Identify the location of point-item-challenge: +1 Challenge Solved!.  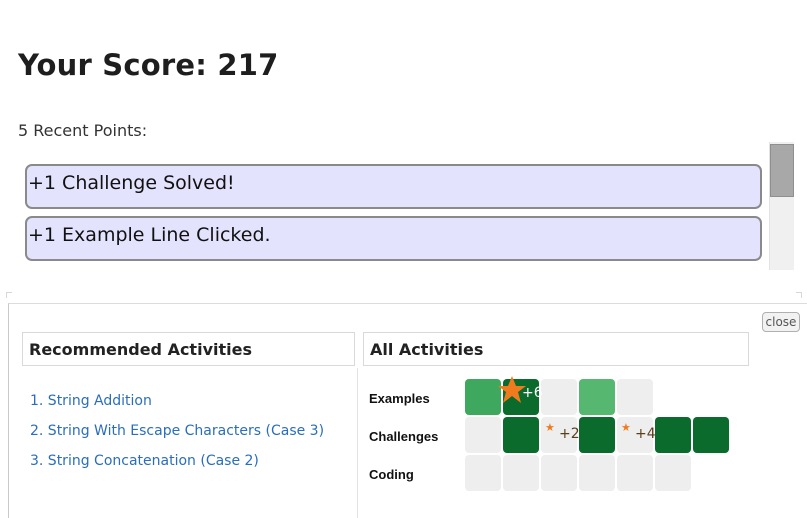
(393, 186).